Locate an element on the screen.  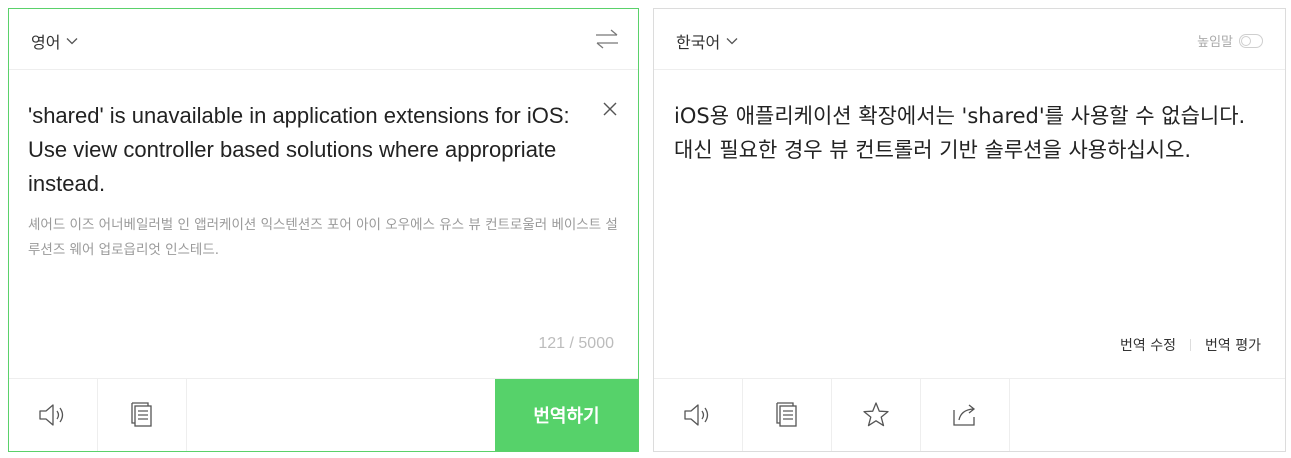
translate-button: 번역하기 is located at coordinates (566, 415).